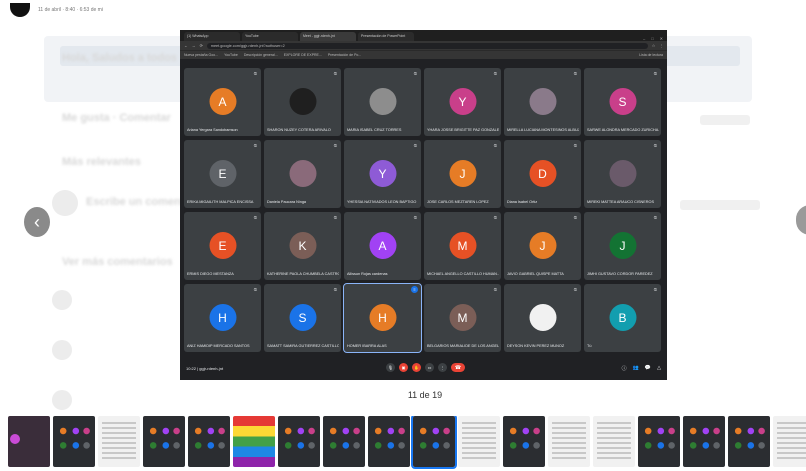 This screenshot has height=471, width=806. What do you see at coordinates (651, 55) in the screenshot?
I see `reading-list: Lista de lectura` at bounding box center [651, 55].